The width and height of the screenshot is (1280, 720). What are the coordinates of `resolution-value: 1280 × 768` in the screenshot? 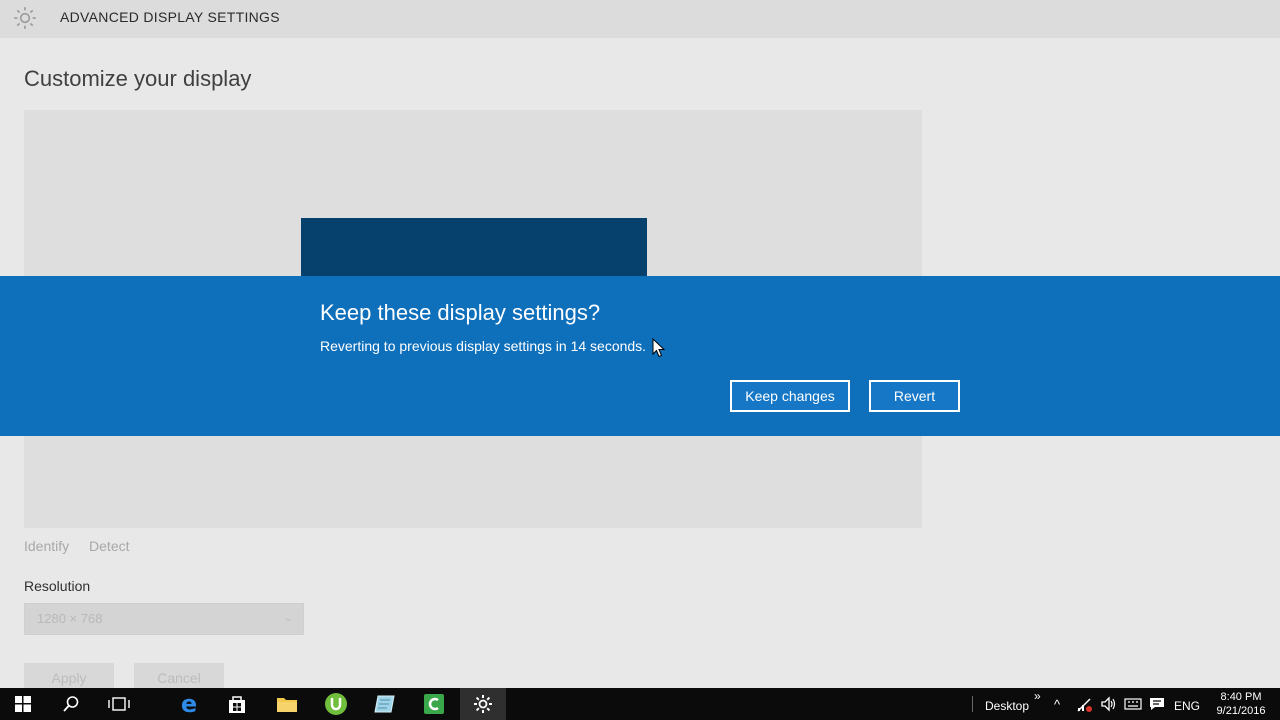 It's located at (70, 618).